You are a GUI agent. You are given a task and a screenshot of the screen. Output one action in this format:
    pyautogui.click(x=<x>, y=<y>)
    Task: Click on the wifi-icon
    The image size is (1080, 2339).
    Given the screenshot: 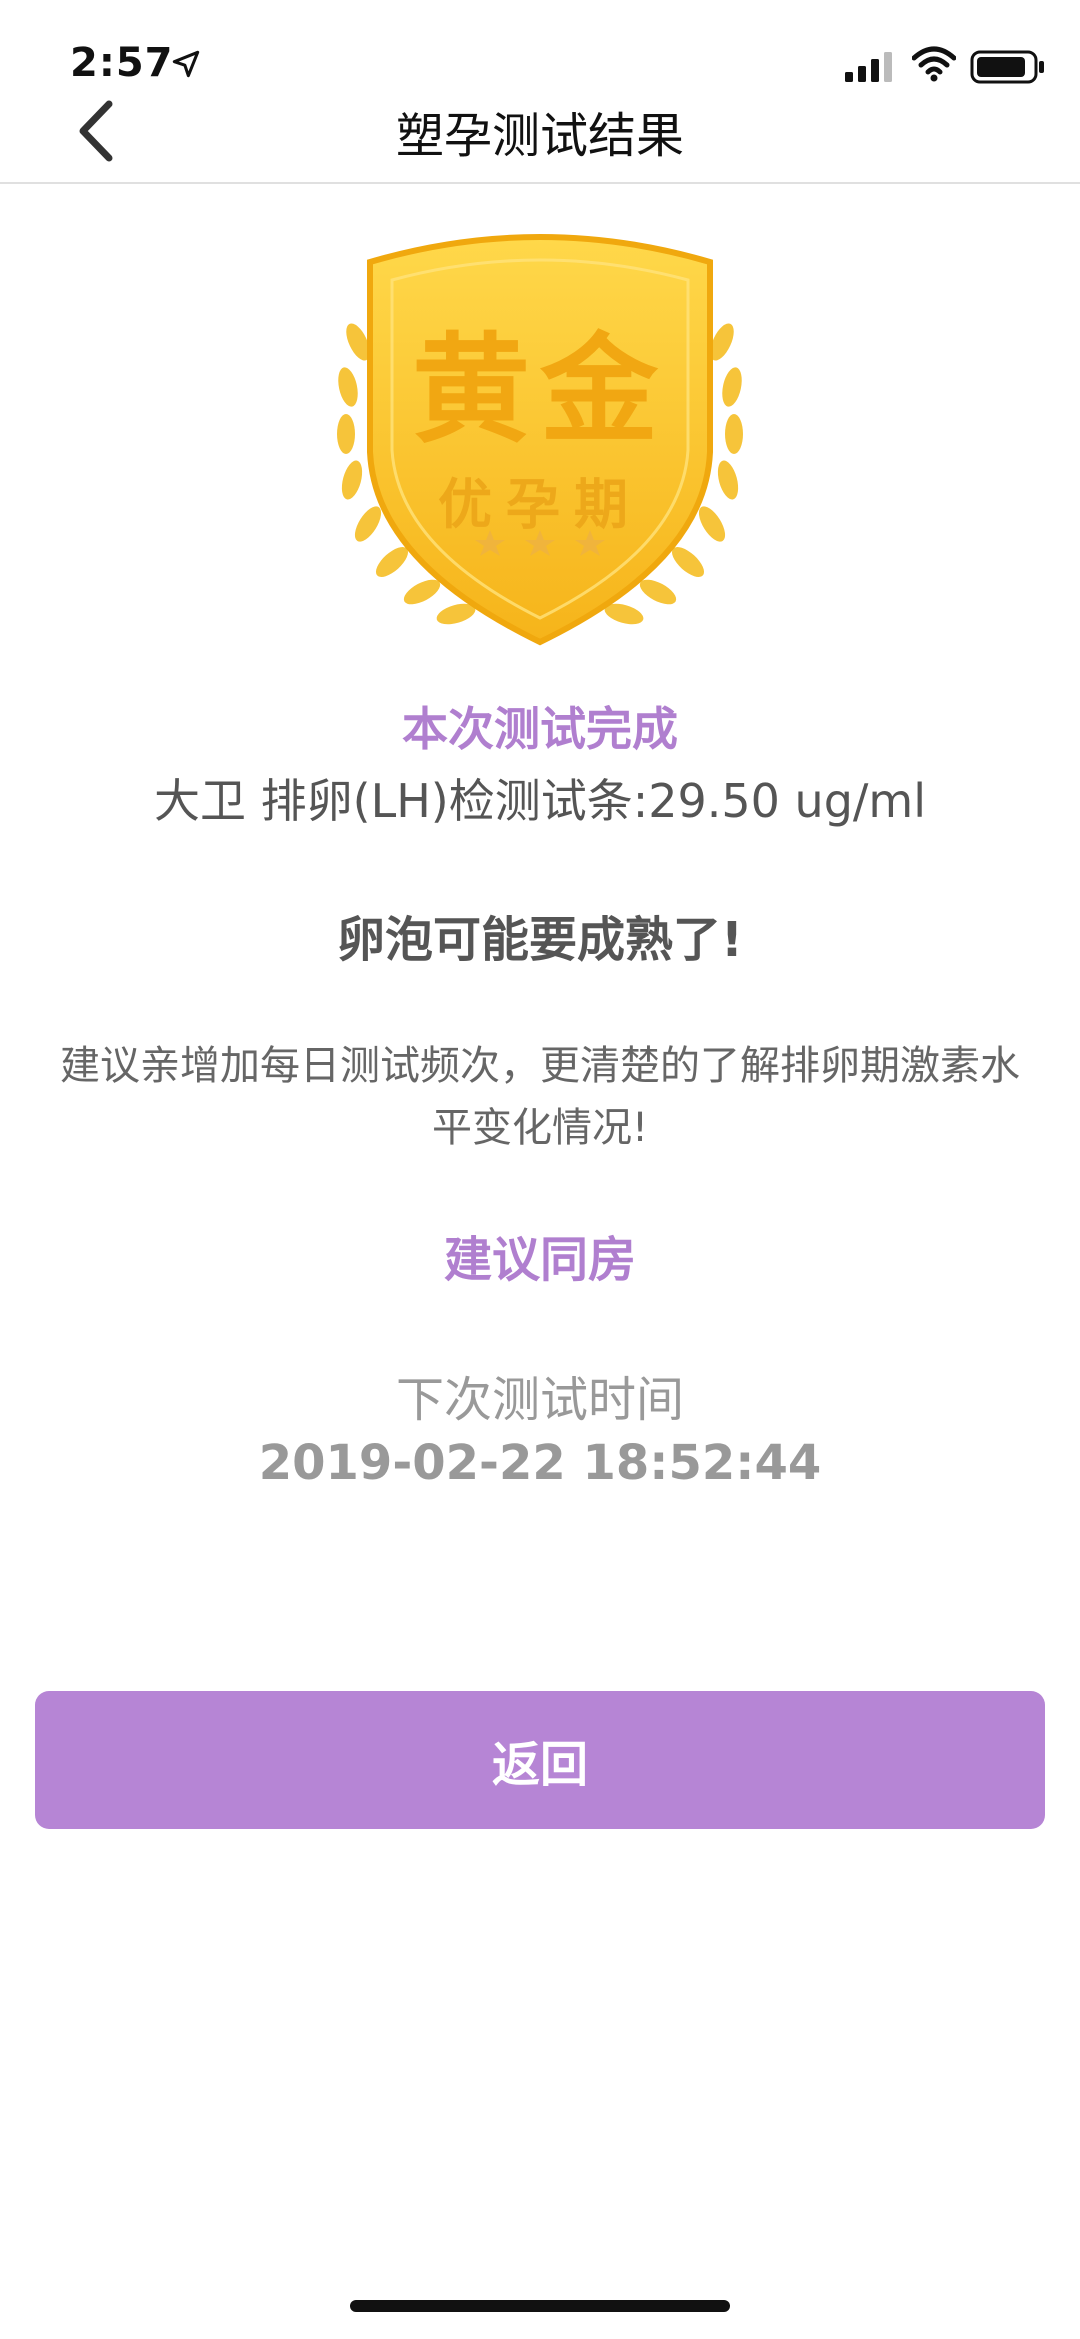 What is the action you would take?
    pyautogui.click(x=934, y=64)
    